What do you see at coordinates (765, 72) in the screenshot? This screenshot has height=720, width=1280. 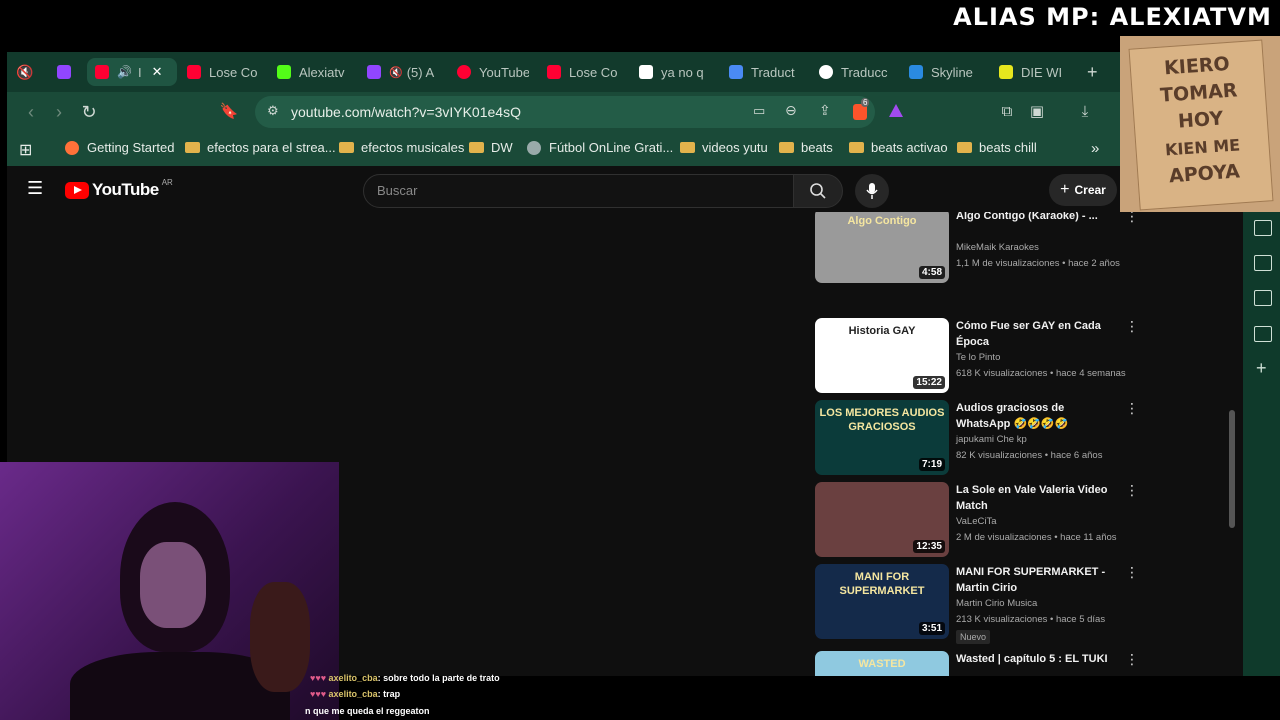 I see `tab-translate: Traduct` at bounding box center [765, 72].